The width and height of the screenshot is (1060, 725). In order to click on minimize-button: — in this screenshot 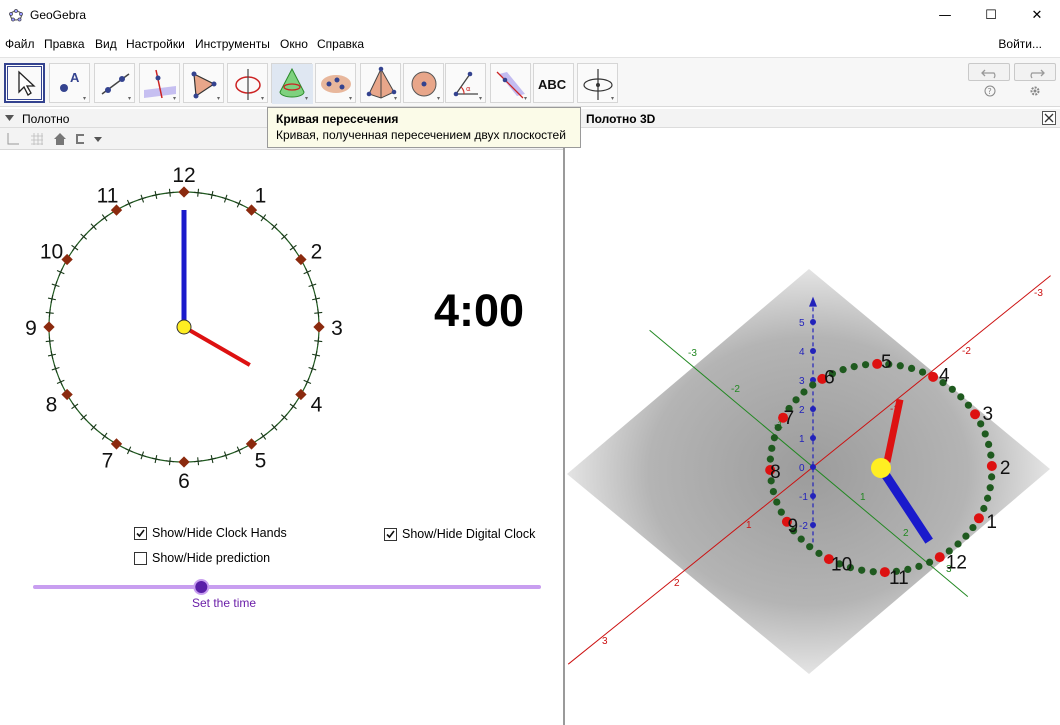, I will do `click(945, 15)`.